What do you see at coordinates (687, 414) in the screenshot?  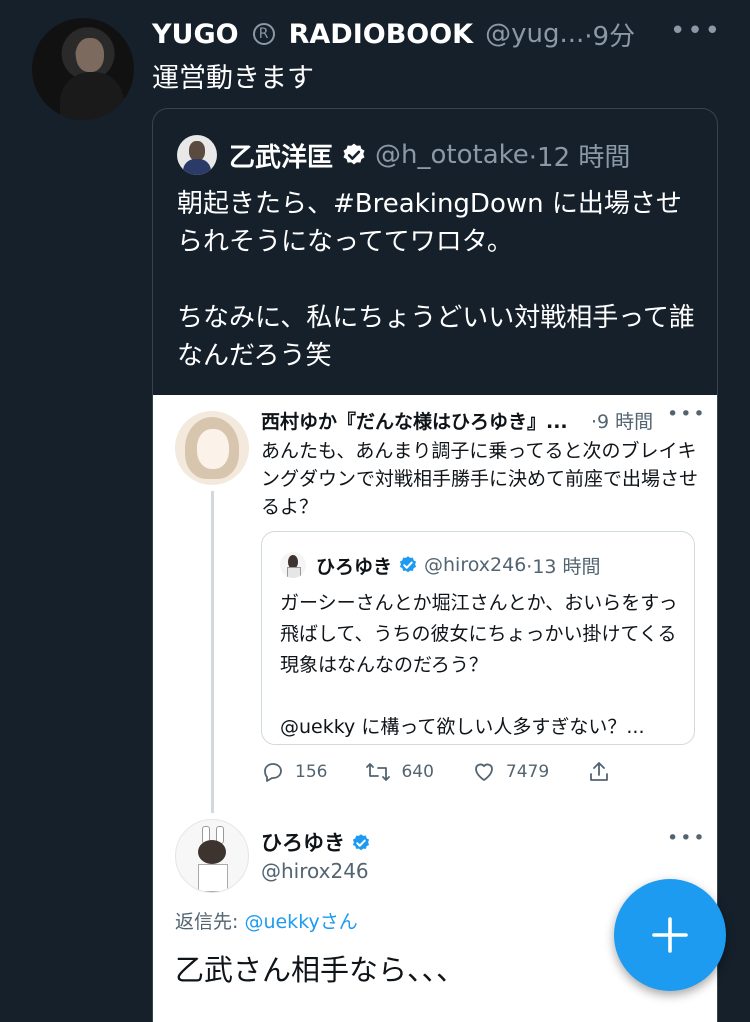 I see `reply-more-icon: •••` at bounding box center [687, 414].